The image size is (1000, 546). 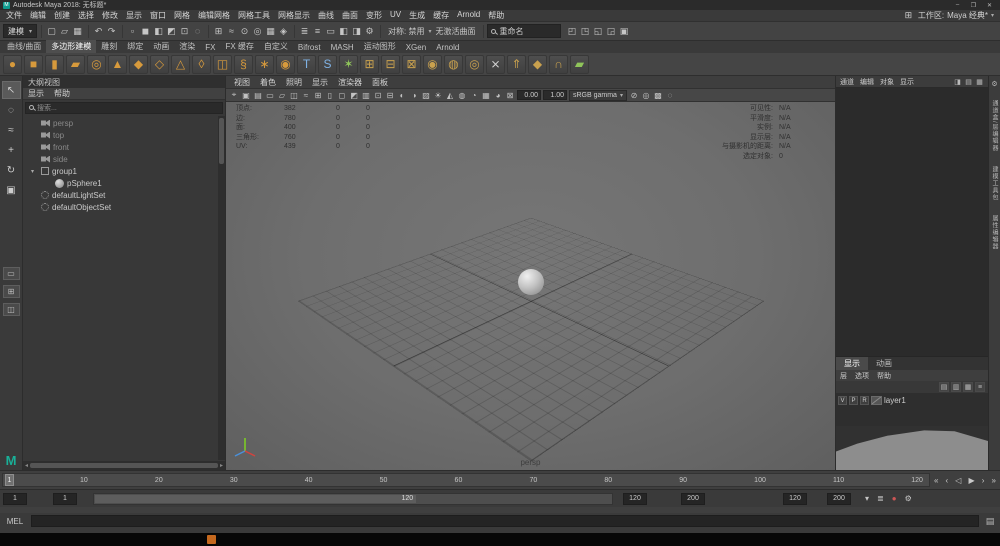 What do you see at coordinates (571, 31) in the screenshot?
I see `attribute-editor-toggle-icon: ◰` at bounding box center [571, 31].